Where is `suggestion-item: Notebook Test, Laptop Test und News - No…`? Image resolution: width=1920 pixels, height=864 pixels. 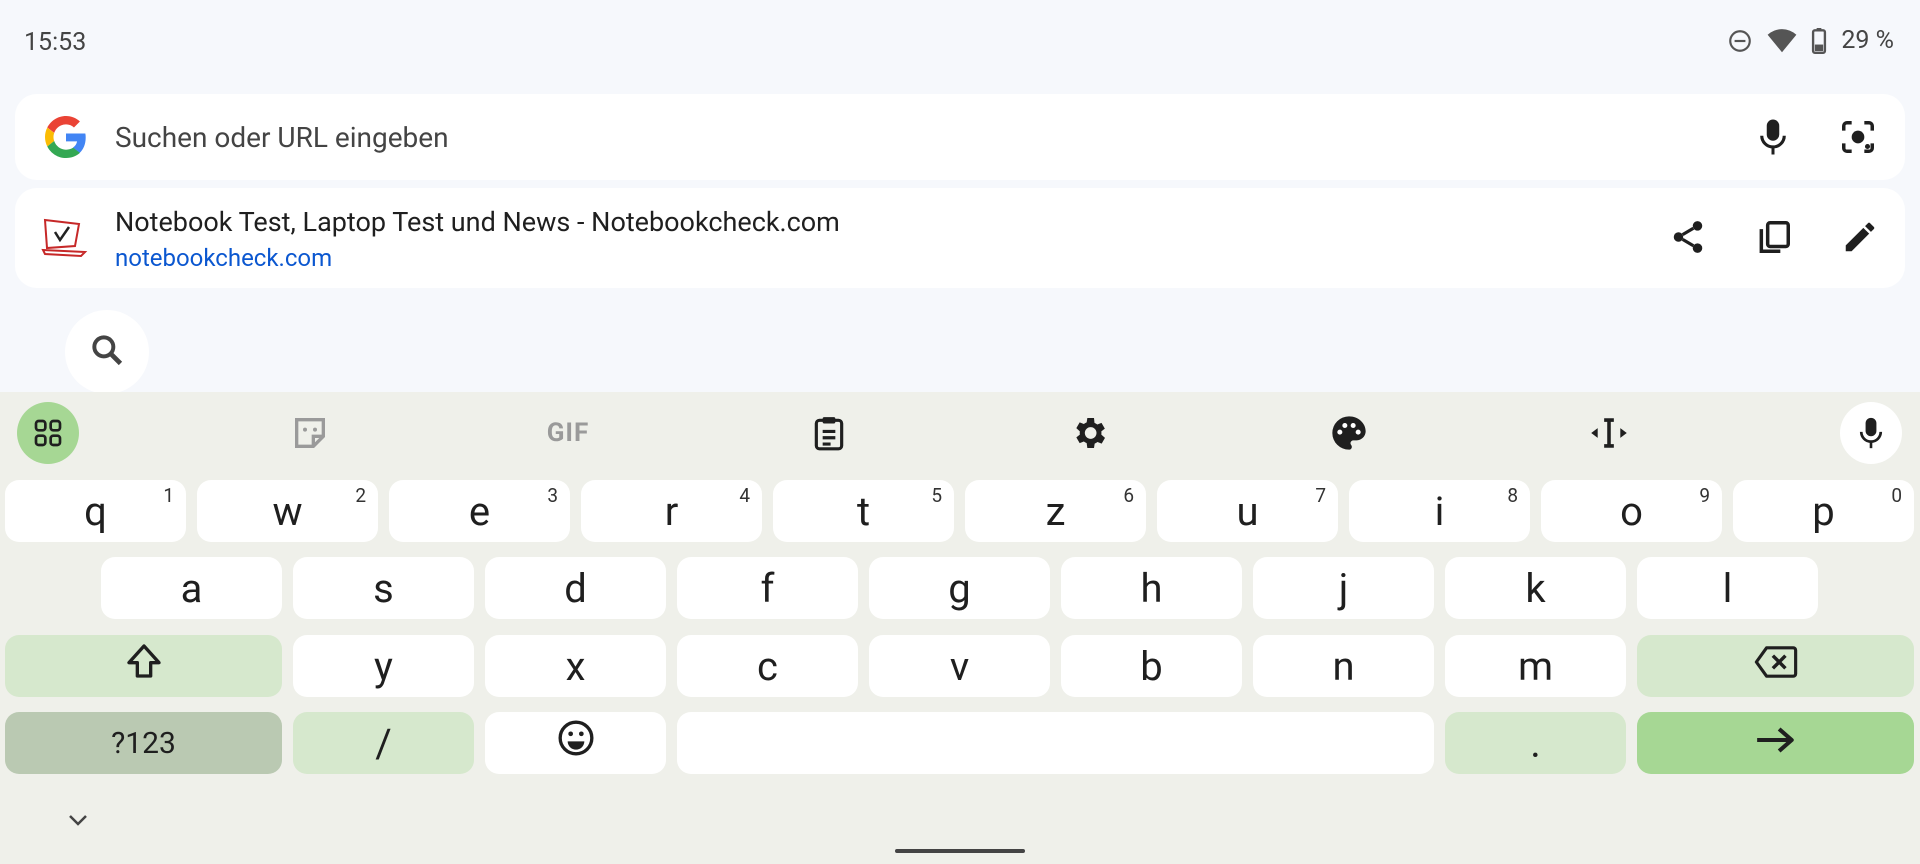
suggestion-item: Notebook Test, Laptop Test und News - No… is located at coordinates (960, 238).